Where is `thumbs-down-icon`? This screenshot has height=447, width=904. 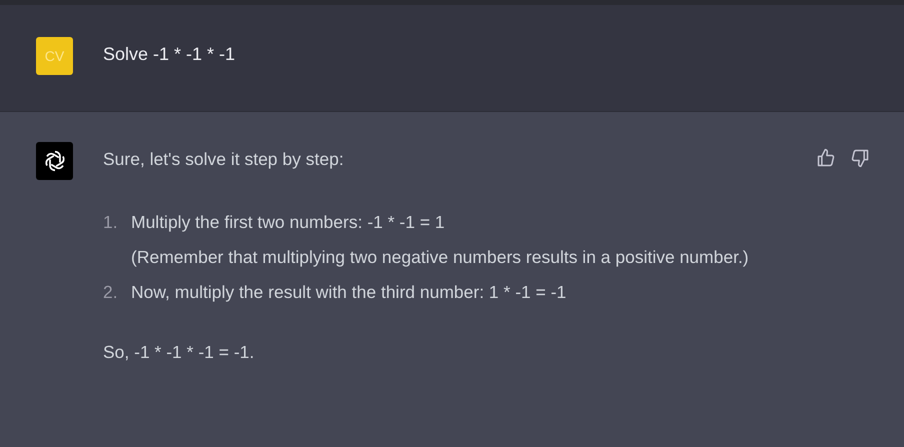
thumbs-down-icon is located at coordinates (860, 158).